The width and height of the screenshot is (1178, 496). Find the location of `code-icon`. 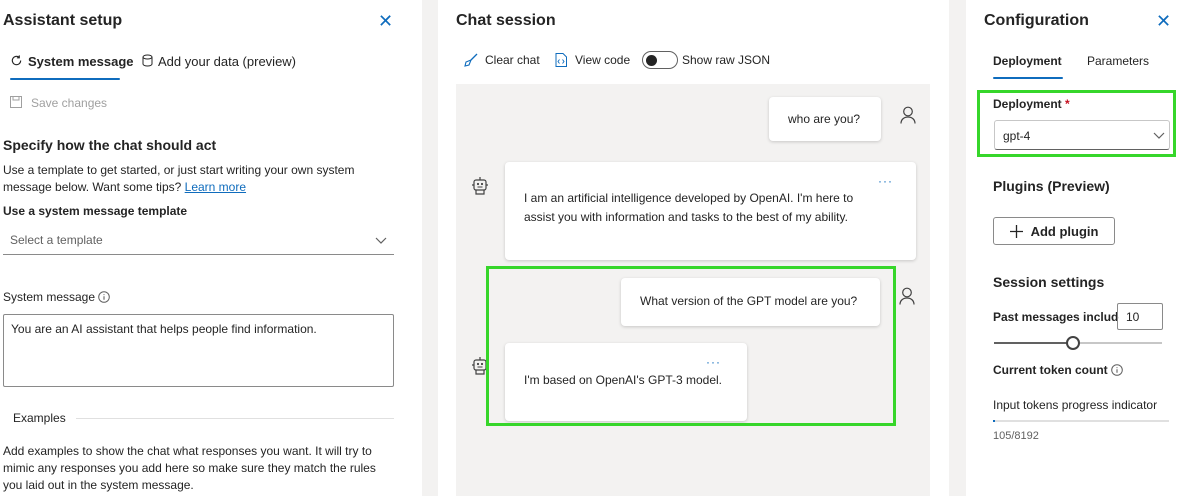

code-icon is located at coordinates (561, 60).